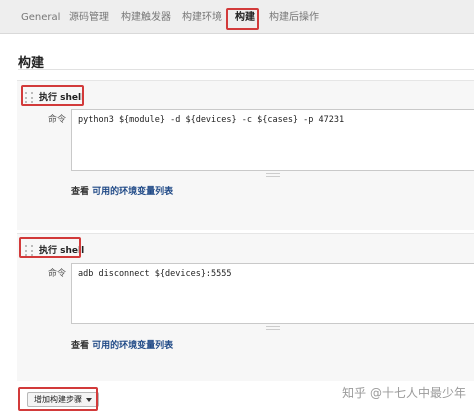 The height and width of the screenshot is (413, 474). I want to click on tab-post-build-actions: 构建后操作, so click(294, 18).